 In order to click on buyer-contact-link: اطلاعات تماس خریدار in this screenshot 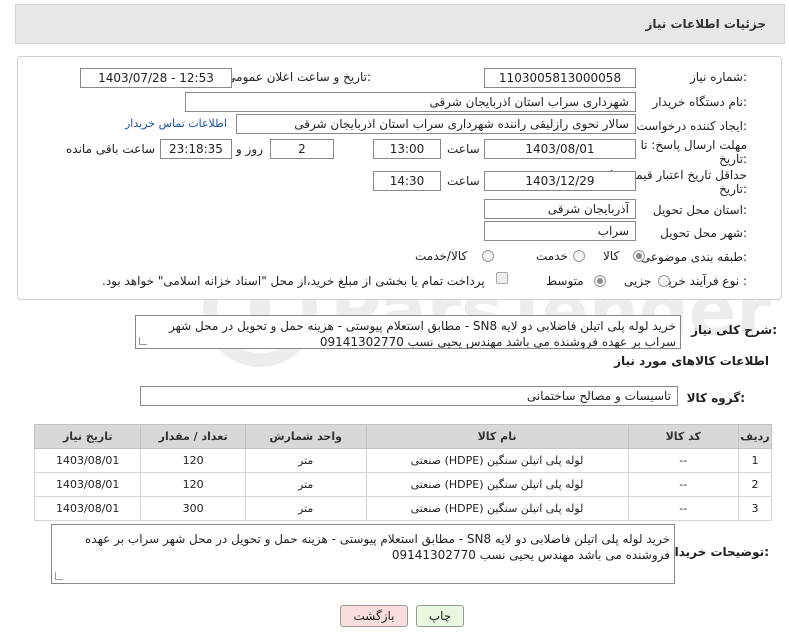, I will do `click(176, 123)`.